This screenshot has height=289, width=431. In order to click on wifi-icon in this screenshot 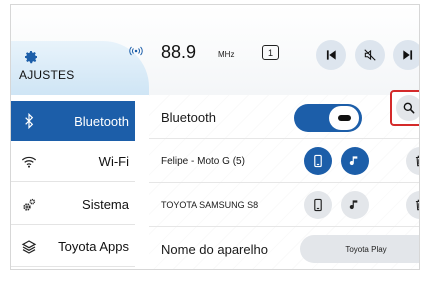, I will do `click(29, 162)`.